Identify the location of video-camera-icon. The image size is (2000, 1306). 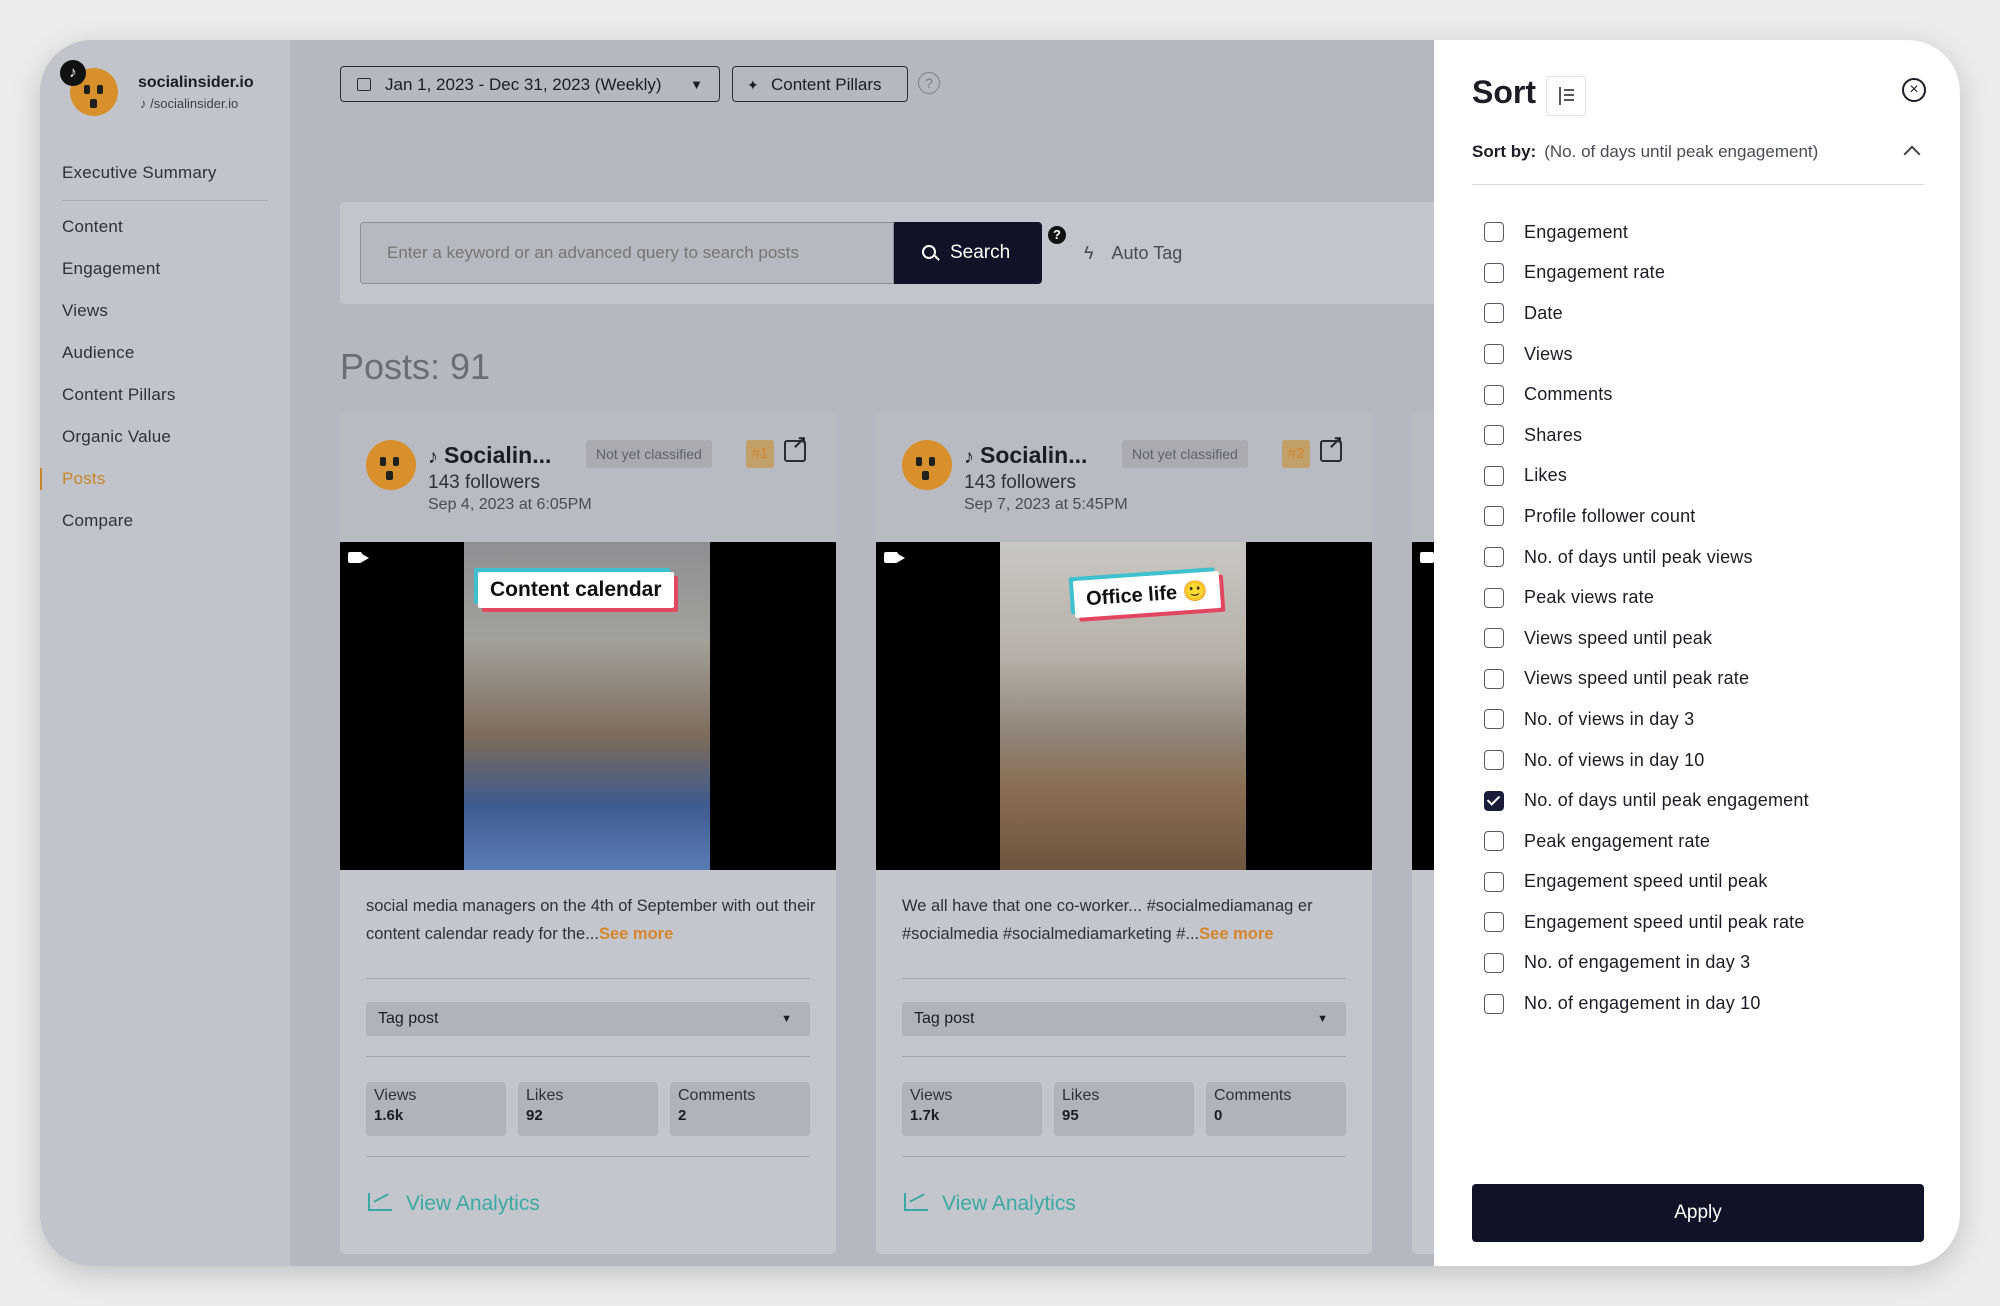
(358, 557).